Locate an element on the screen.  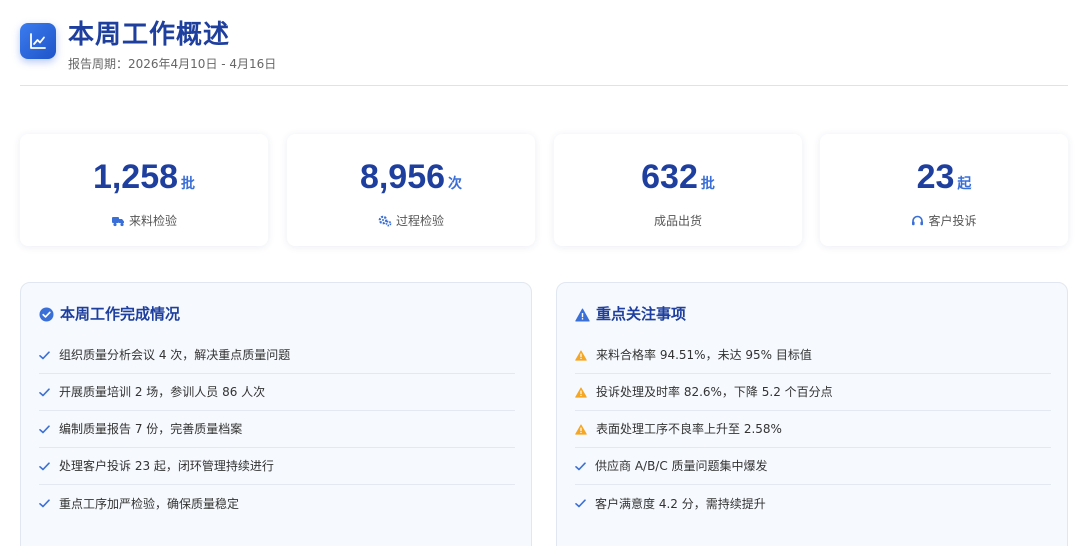
list-item: 组织质量分析会议 4 次，解决重点质量问题 is located at coordinates (277, 355).